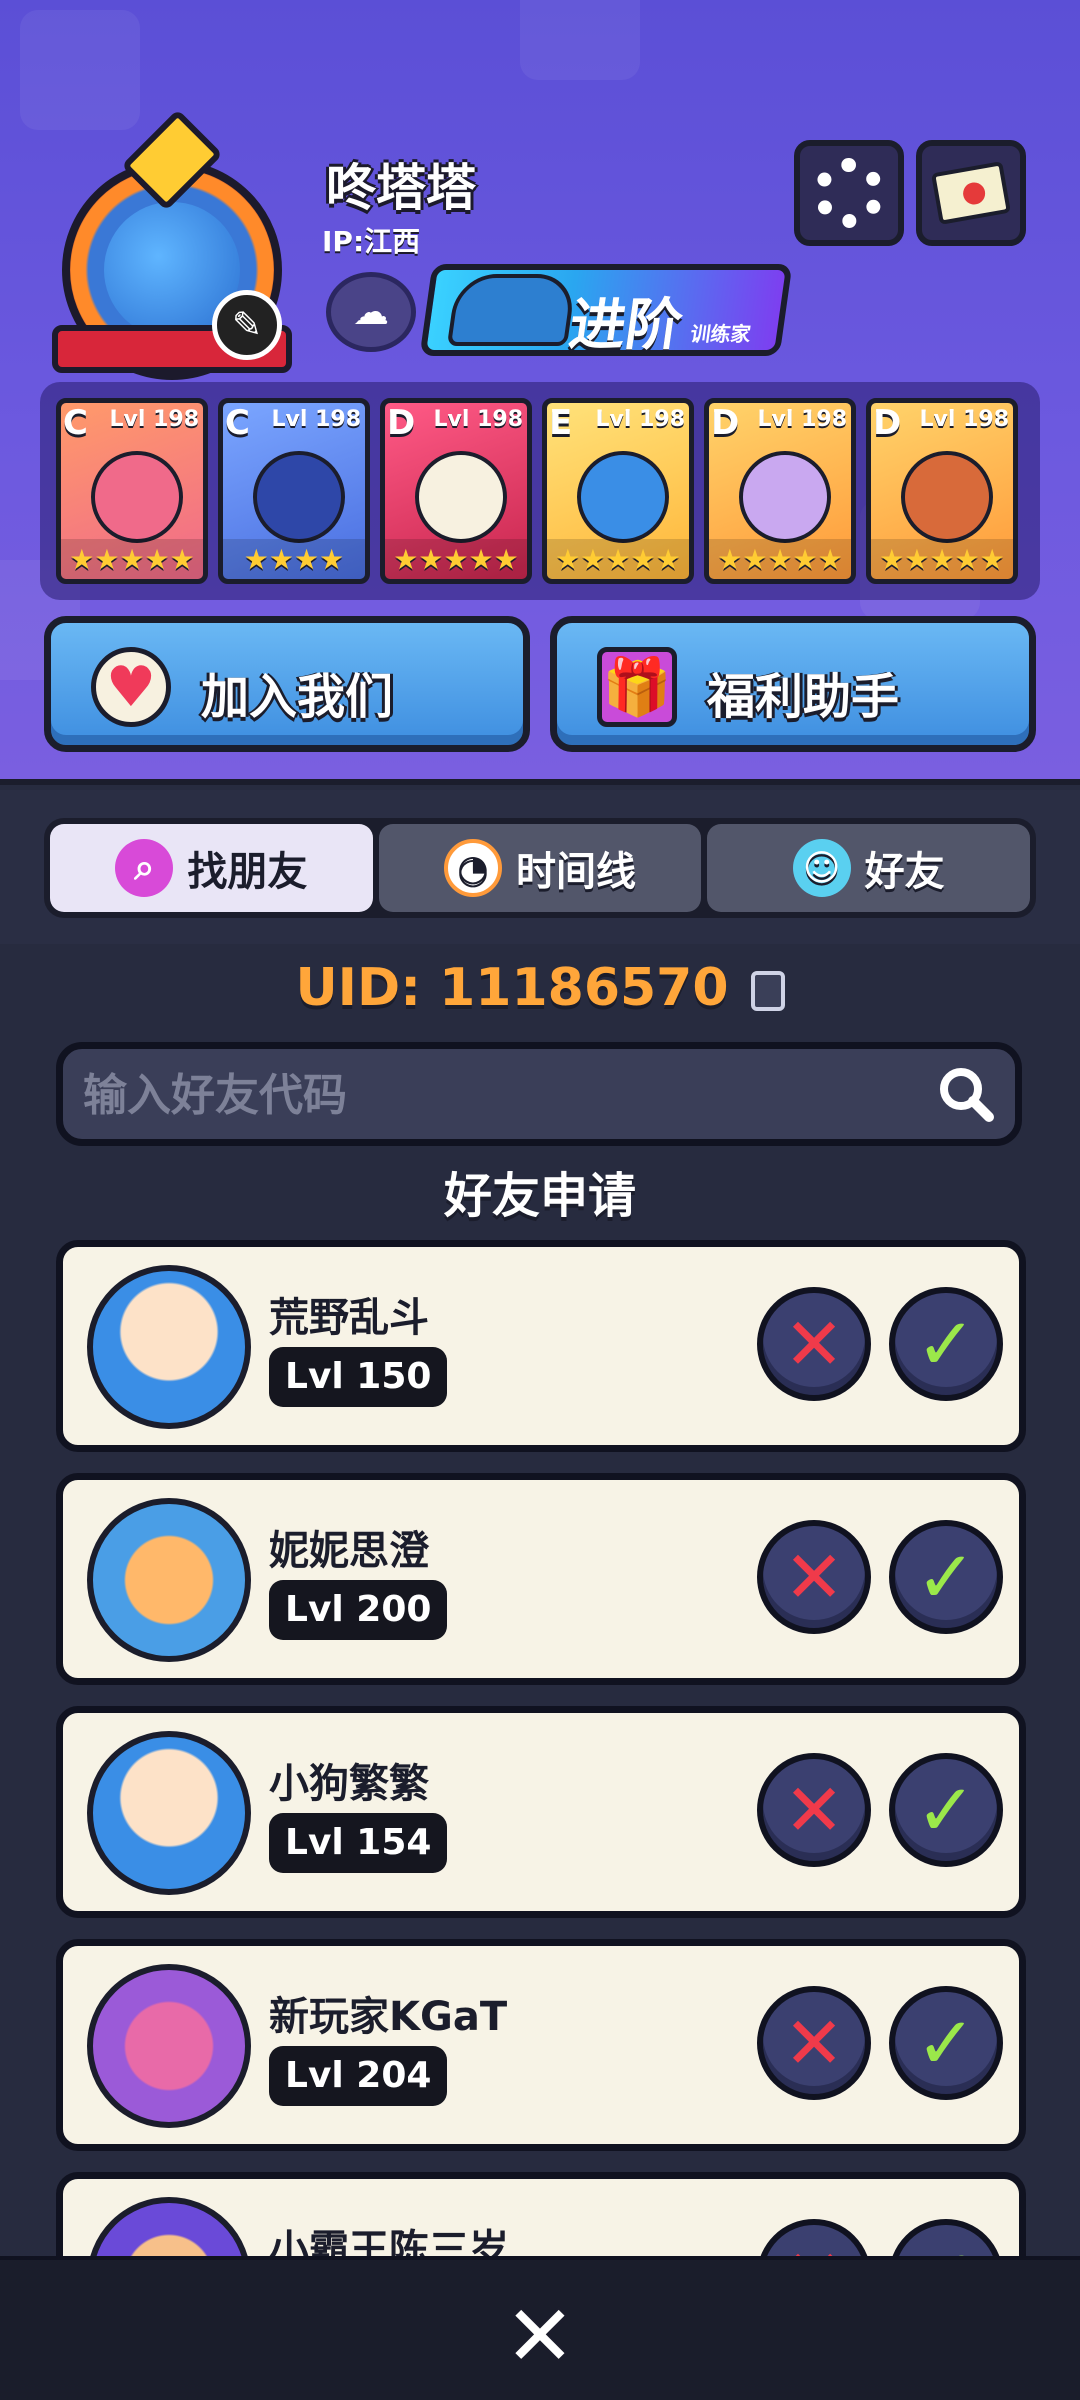 The height and width of the screenshot is (2400, 1080). Describe the element at coordinates (512, 988) in the screenshot. I see `uid-text: UID: 11186570` at that location.